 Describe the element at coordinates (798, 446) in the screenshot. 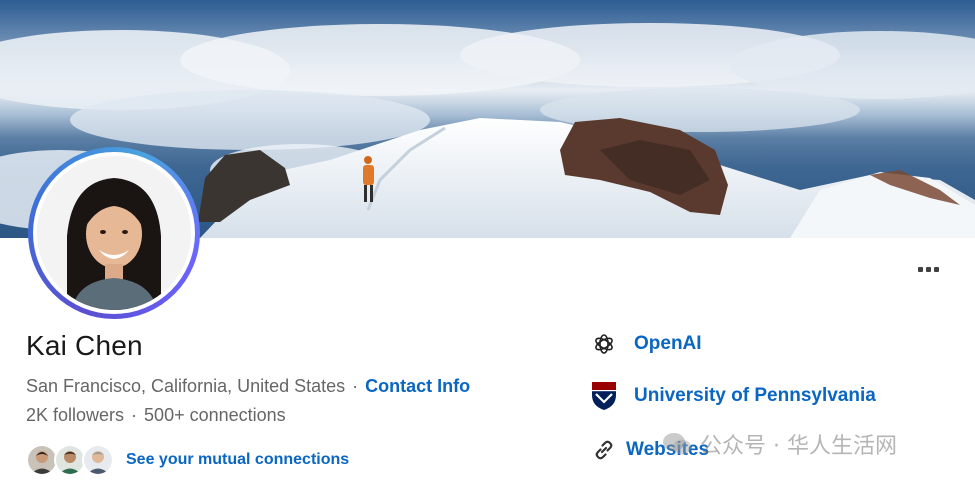

I see `watermark-text: 公众号 · 华人生活网` at that location.